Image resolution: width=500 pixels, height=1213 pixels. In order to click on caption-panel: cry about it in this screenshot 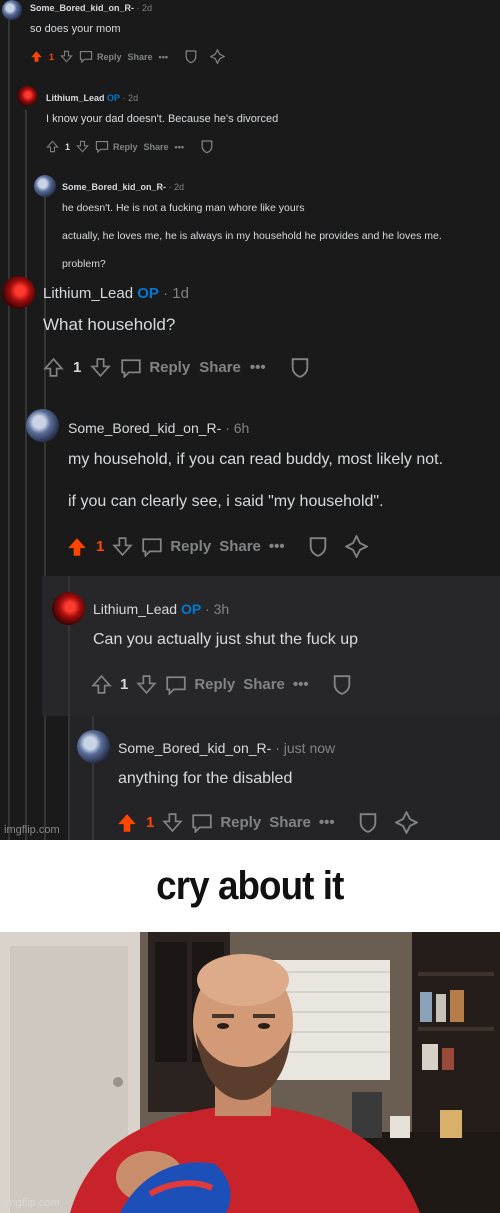, I will do `click(250, 886)`.